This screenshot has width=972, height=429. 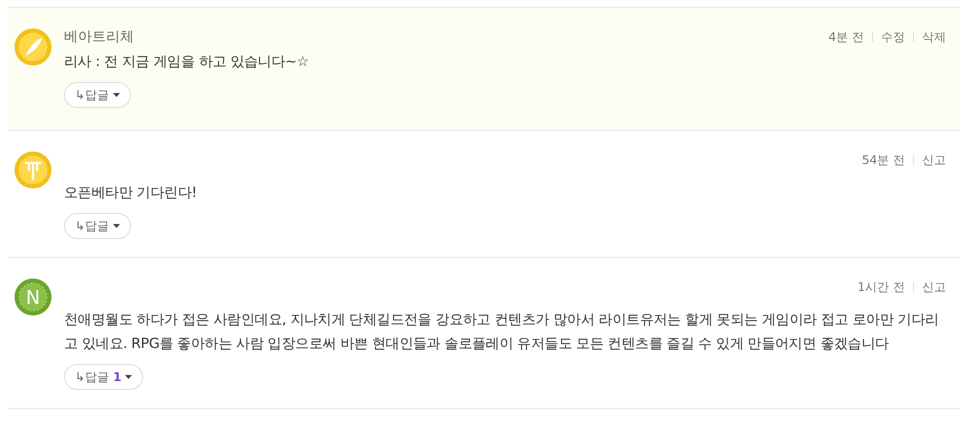 What do you see at coordinates (893, 37) in the screenshot?
I see `action-link: 수정` at bounding box center [893, 37].